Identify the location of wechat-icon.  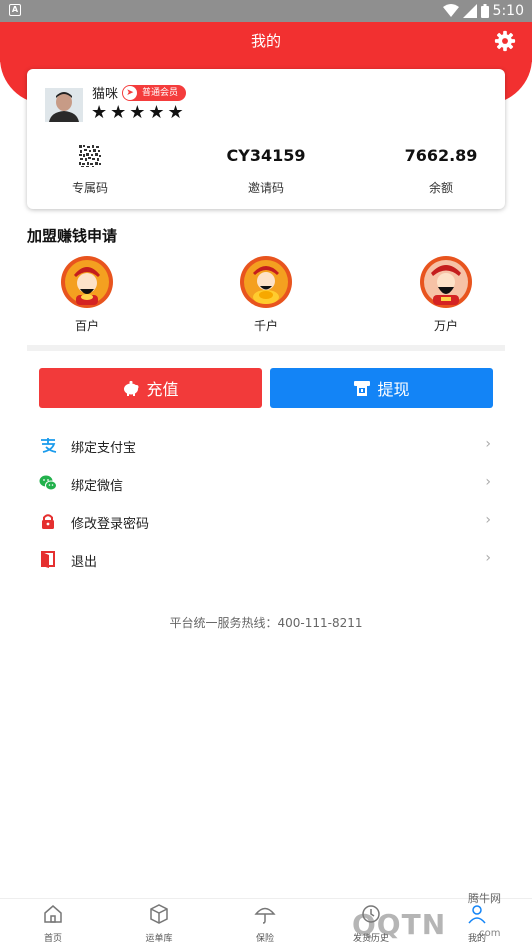
(48, 483).